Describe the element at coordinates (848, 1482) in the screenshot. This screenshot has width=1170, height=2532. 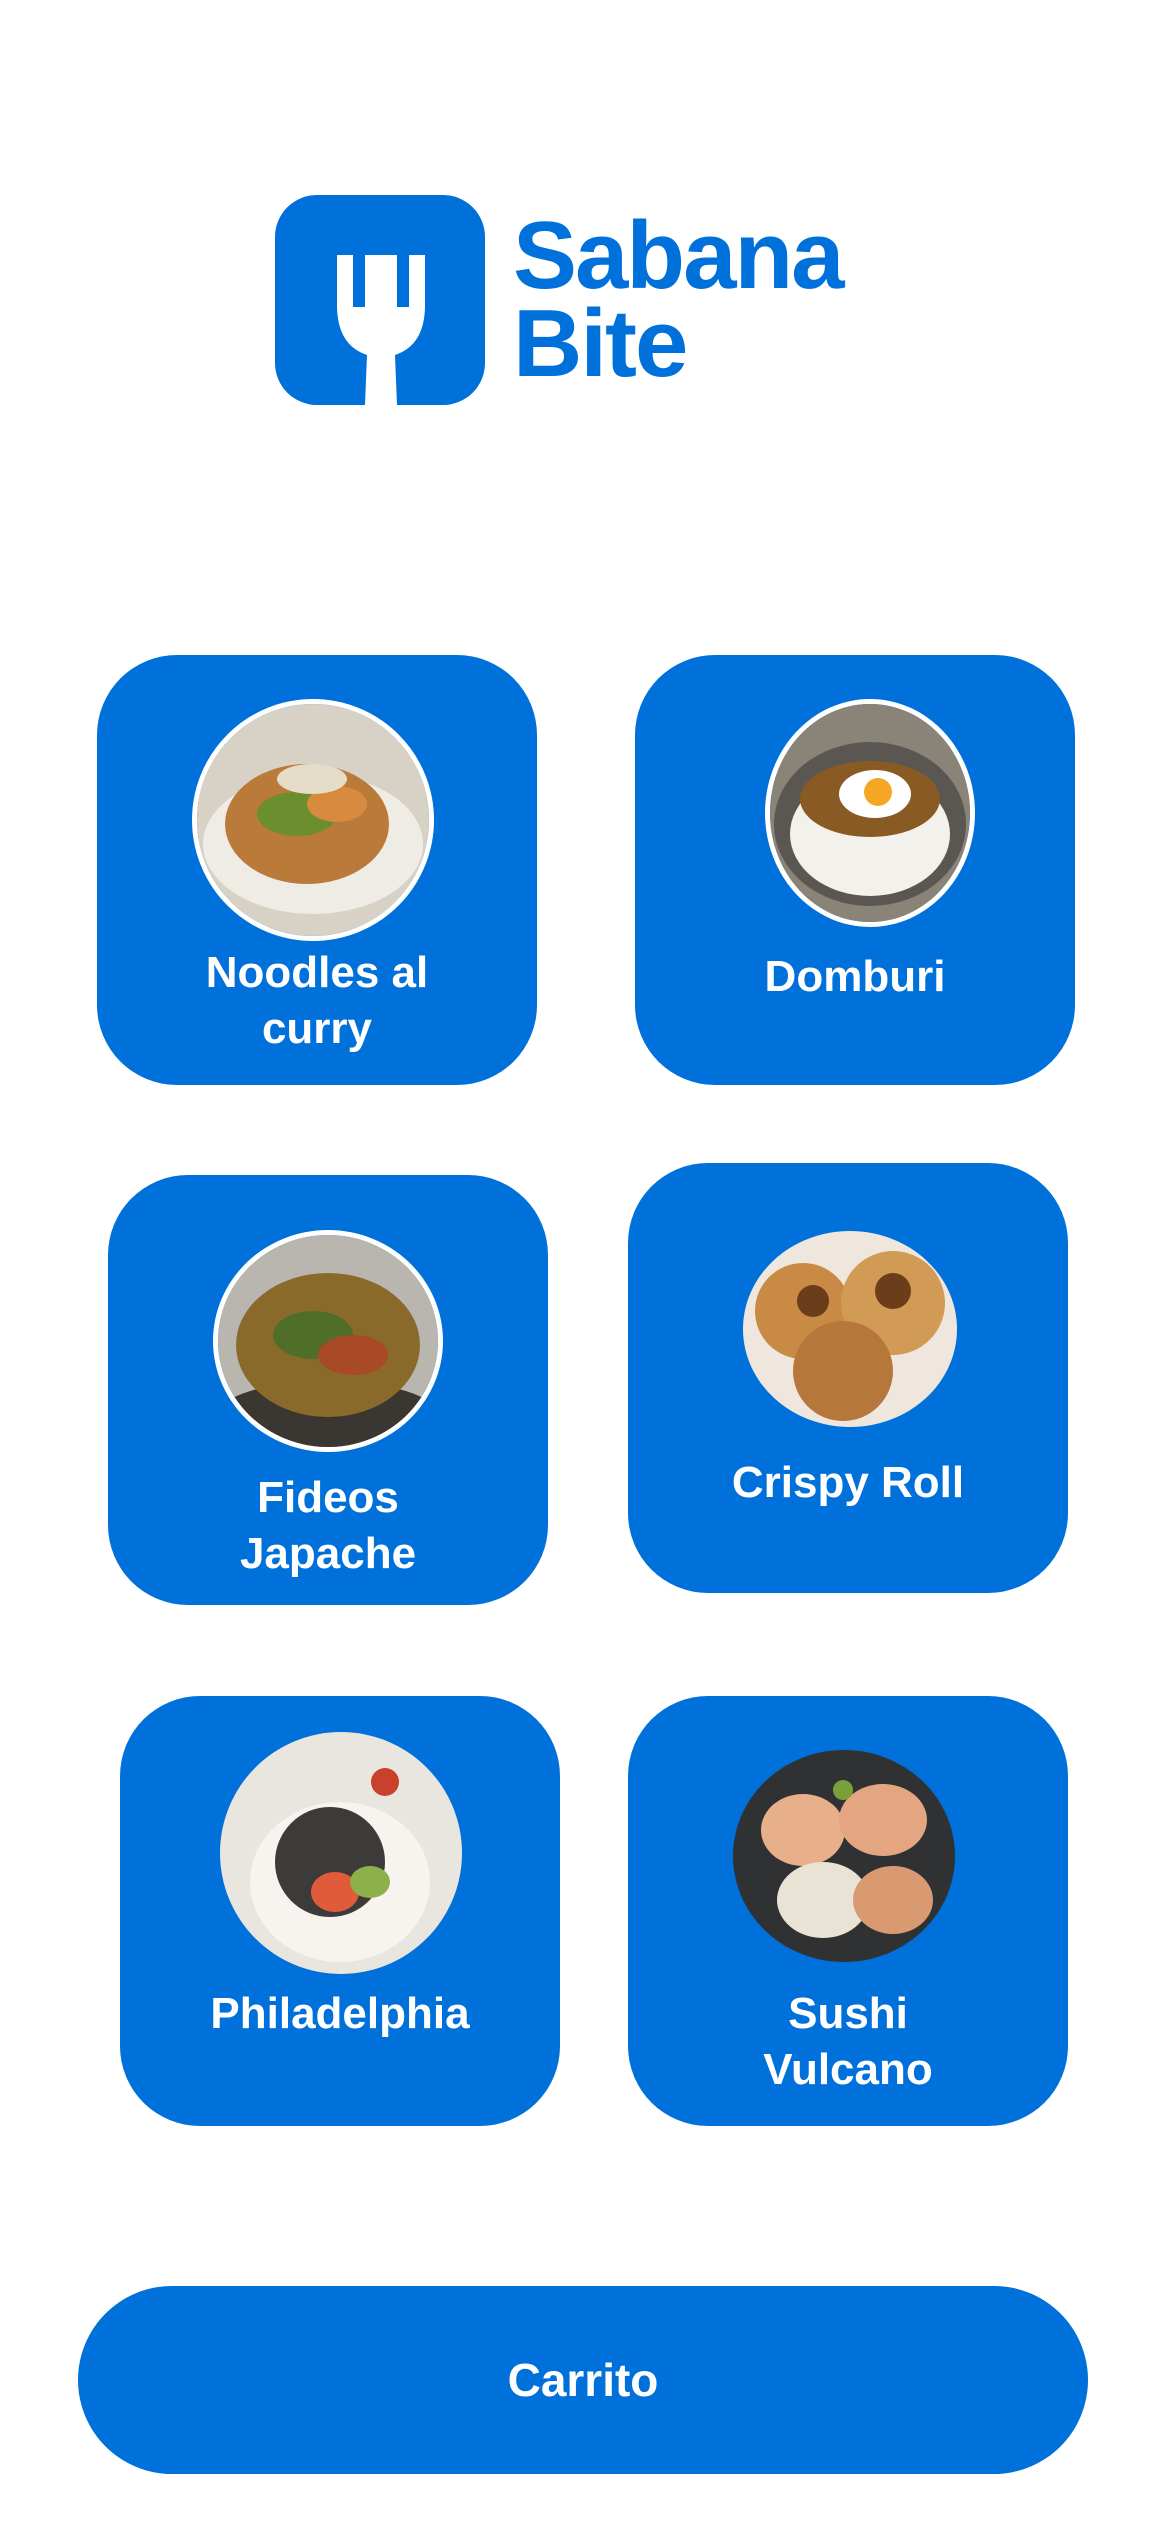
I see `menu-card-label: Crispy Roll` at that location.